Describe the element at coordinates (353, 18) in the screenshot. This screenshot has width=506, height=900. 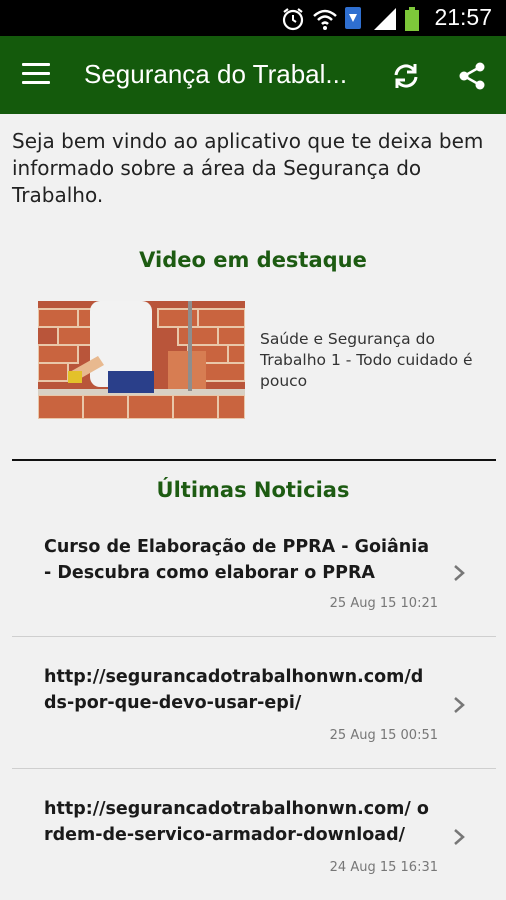
I see `notification-icon` at that location.